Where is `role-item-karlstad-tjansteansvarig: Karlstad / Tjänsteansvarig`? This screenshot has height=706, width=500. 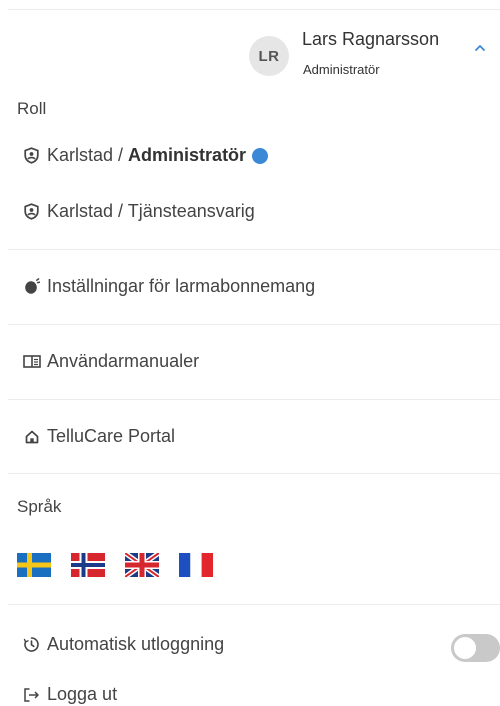
role-item-karlstad-tjansteansvarig: Karlstad / Tjänsteansvarig is located at coordinates (138, 211).